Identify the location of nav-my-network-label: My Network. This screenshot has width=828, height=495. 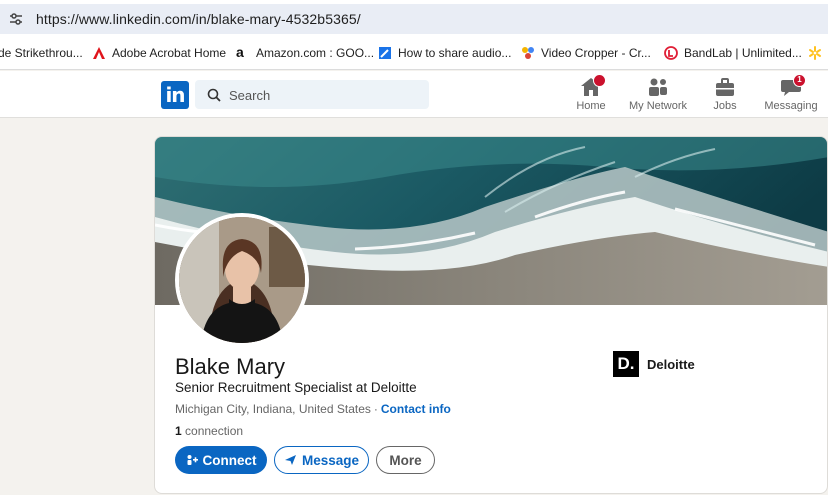
(658, 106).